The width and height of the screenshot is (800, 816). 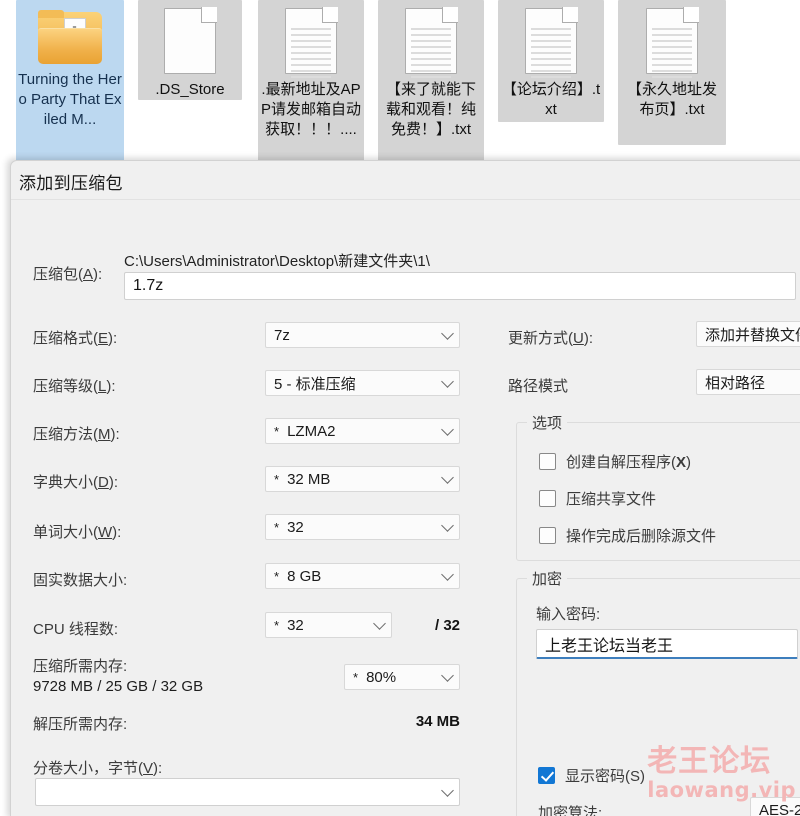 I want to click on level-label: 压缩等级(L):, so click(x=74, y=386).